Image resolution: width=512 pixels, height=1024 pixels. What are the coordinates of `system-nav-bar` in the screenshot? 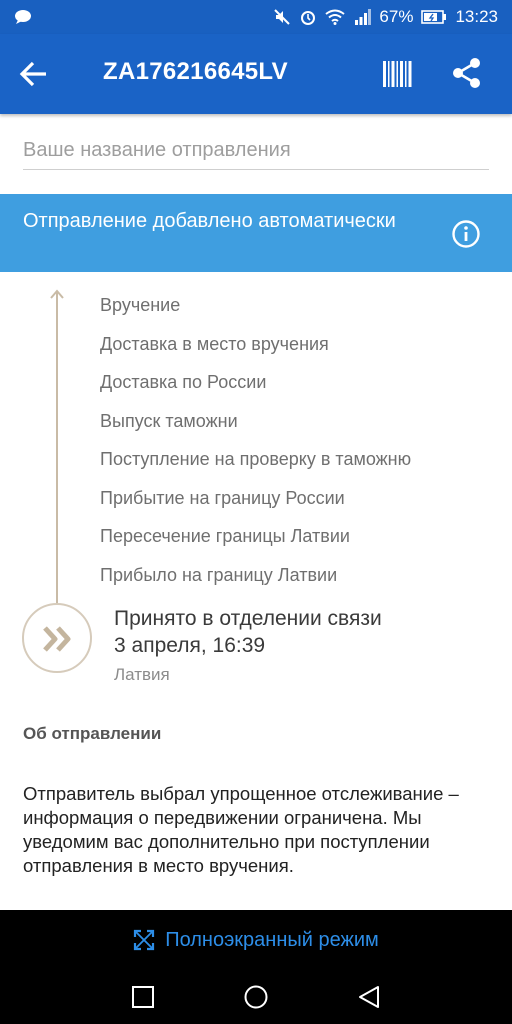 It's located at (256, 997).